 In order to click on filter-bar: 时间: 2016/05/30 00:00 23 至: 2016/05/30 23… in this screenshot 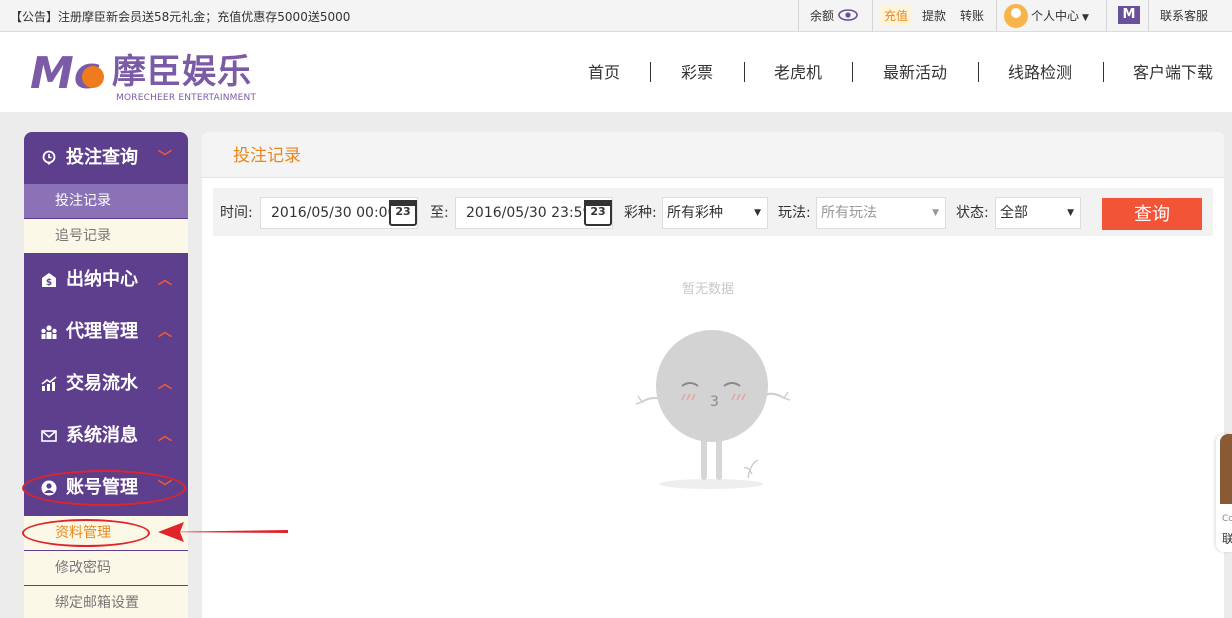, I will do `click(713, 212)`.